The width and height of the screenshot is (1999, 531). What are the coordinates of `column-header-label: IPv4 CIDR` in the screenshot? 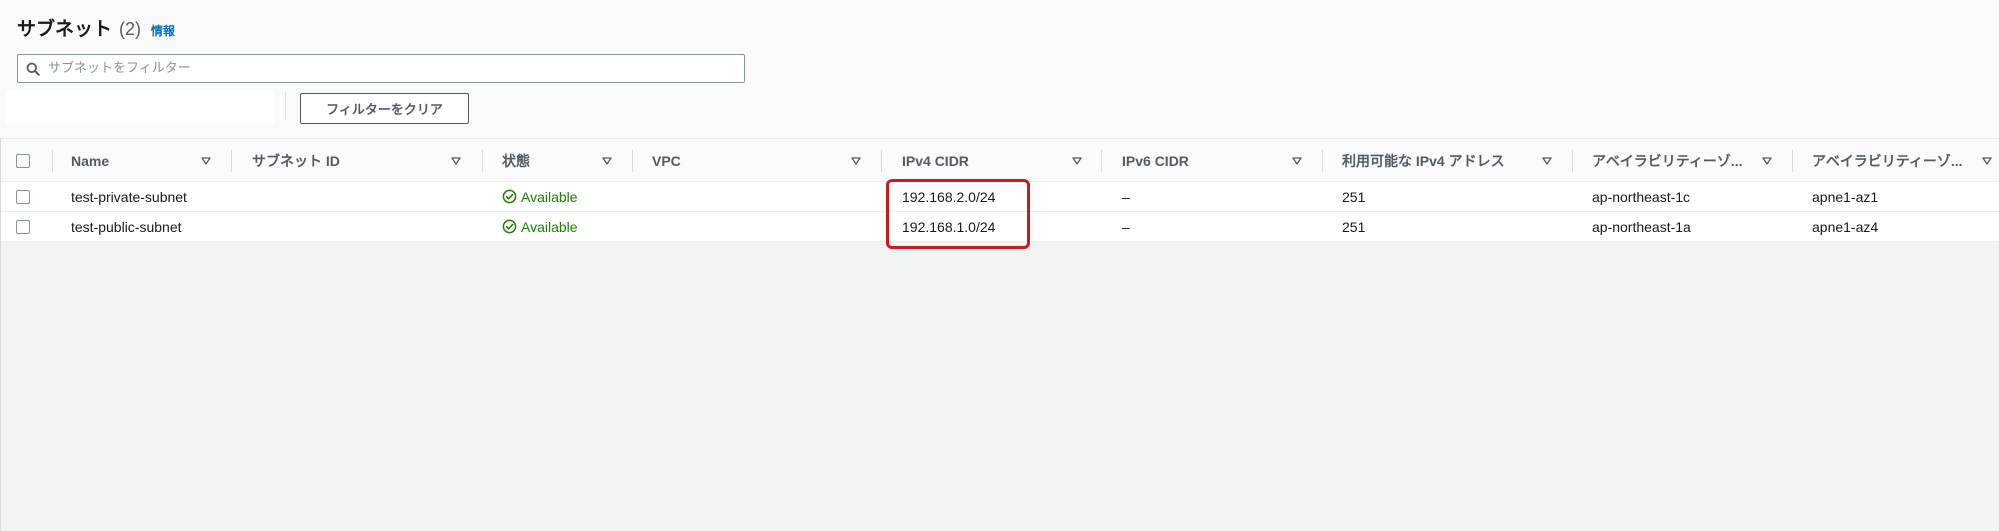 It's located at (935, 160).